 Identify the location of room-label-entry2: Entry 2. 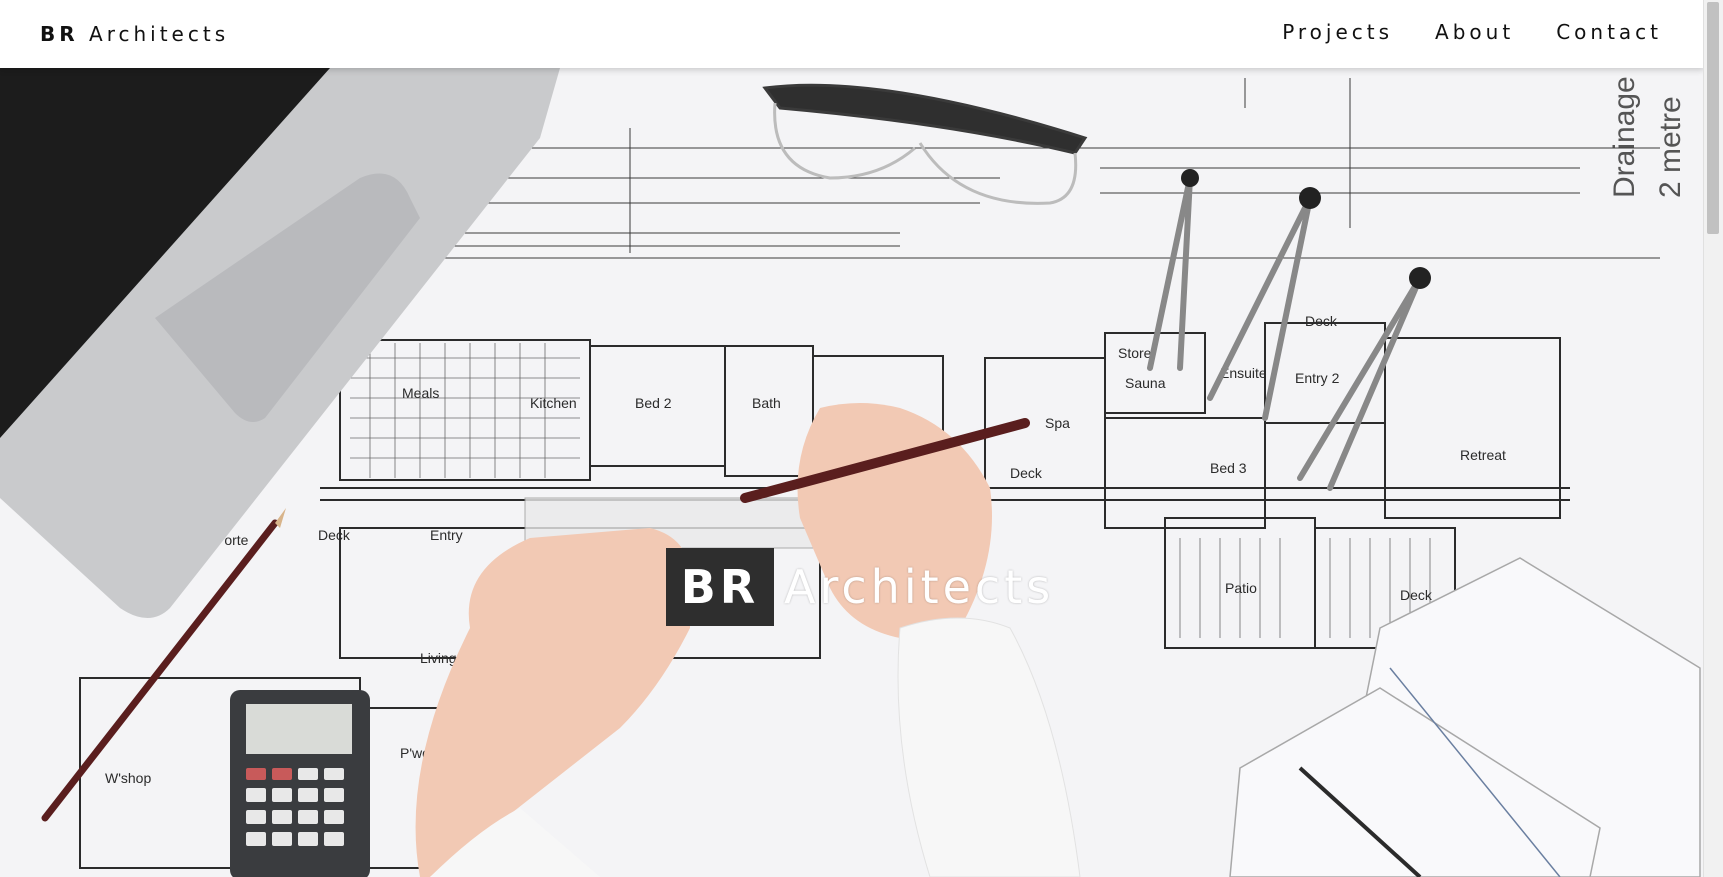
(1317, 378).